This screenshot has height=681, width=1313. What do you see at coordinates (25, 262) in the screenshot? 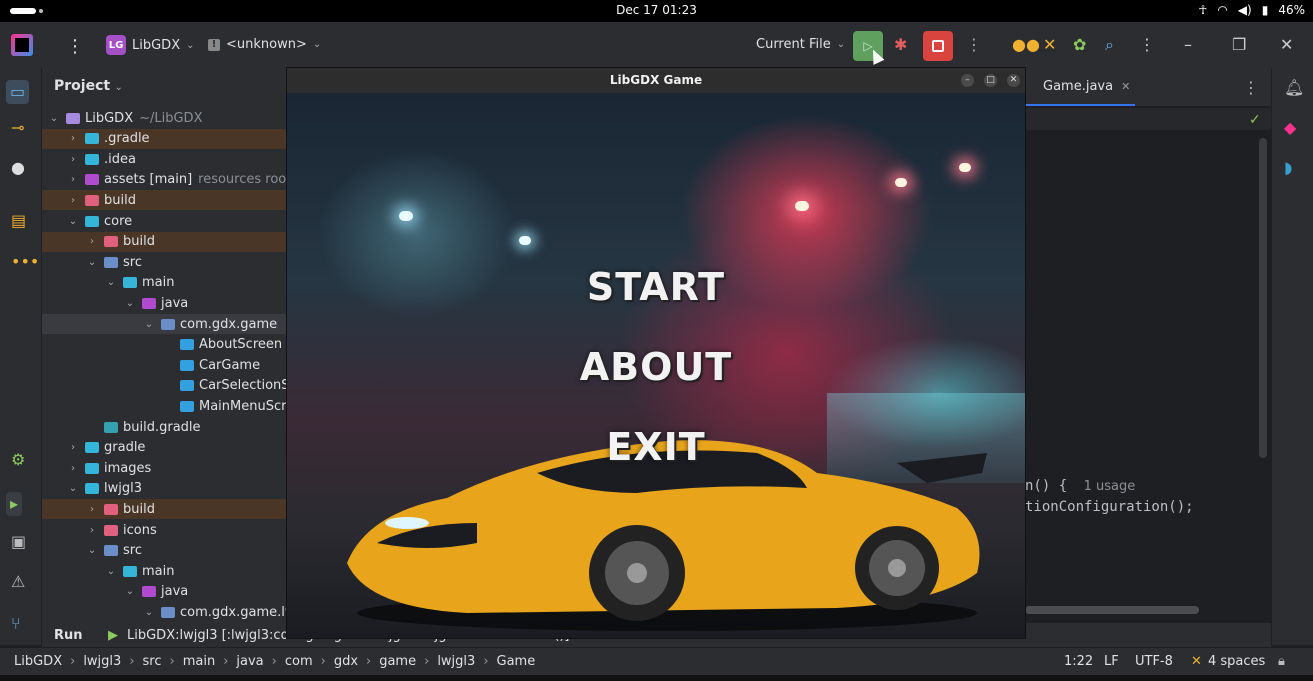
I see `more-tools-icon: •••` at bounding box center [25, 262].